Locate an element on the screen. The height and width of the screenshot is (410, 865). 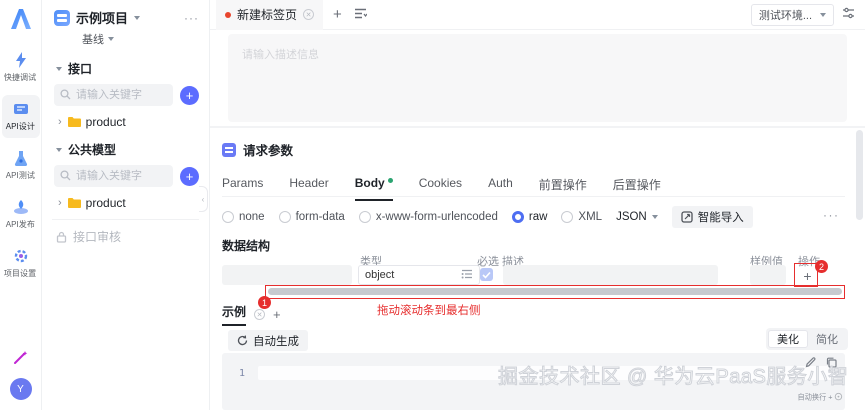
sidebar-item-api-review: 接口审核 is located at coordinates (125, 235).